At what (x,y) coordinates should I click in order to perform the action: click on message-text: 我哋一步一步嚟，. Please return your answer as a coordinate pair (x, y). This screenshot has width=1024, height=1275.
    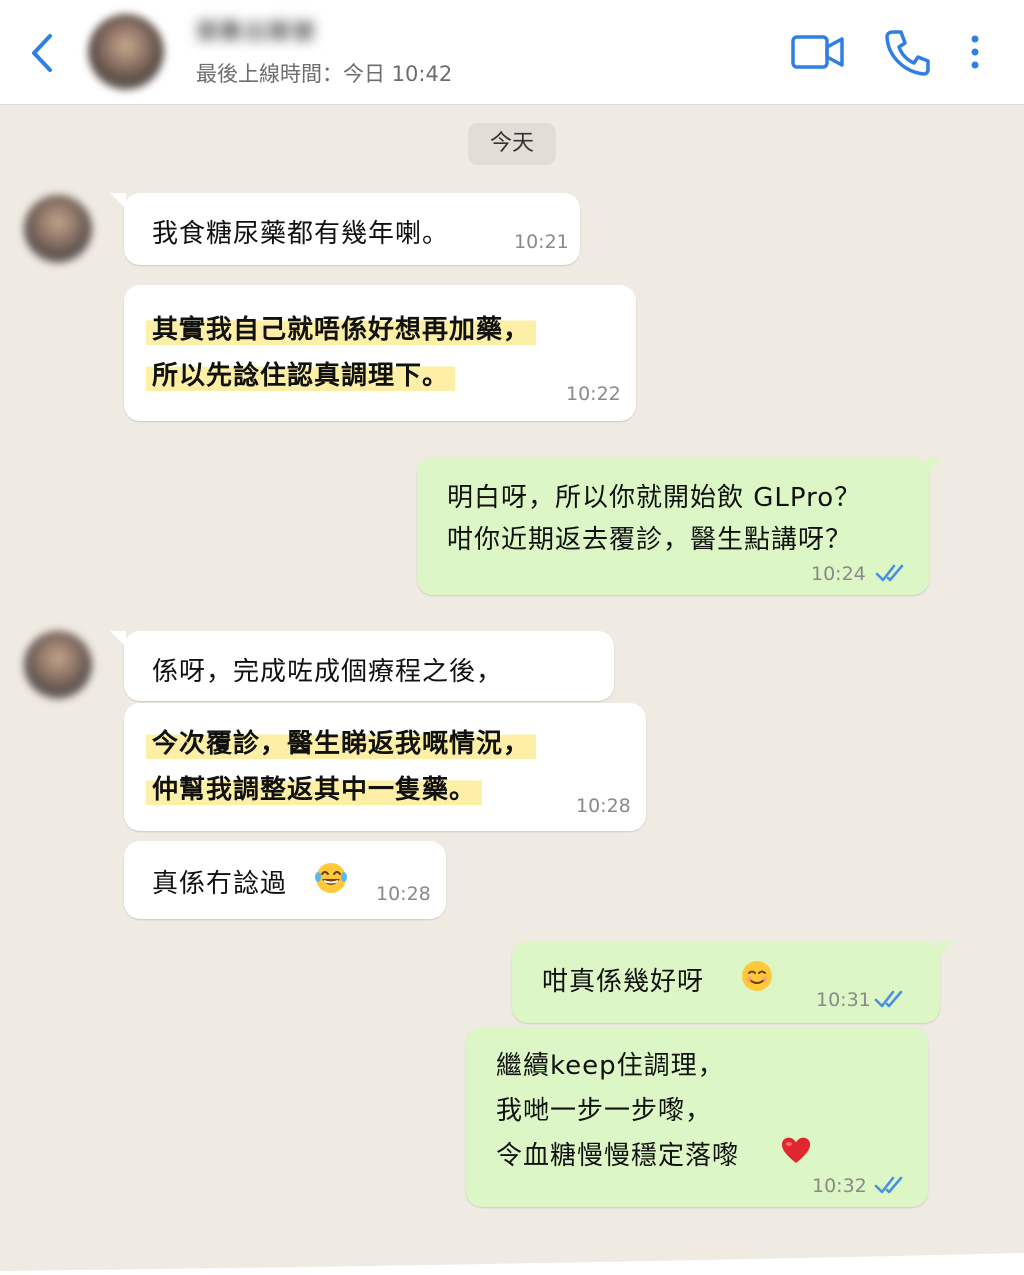
    Looking at the image, I should click on (604, 1111).